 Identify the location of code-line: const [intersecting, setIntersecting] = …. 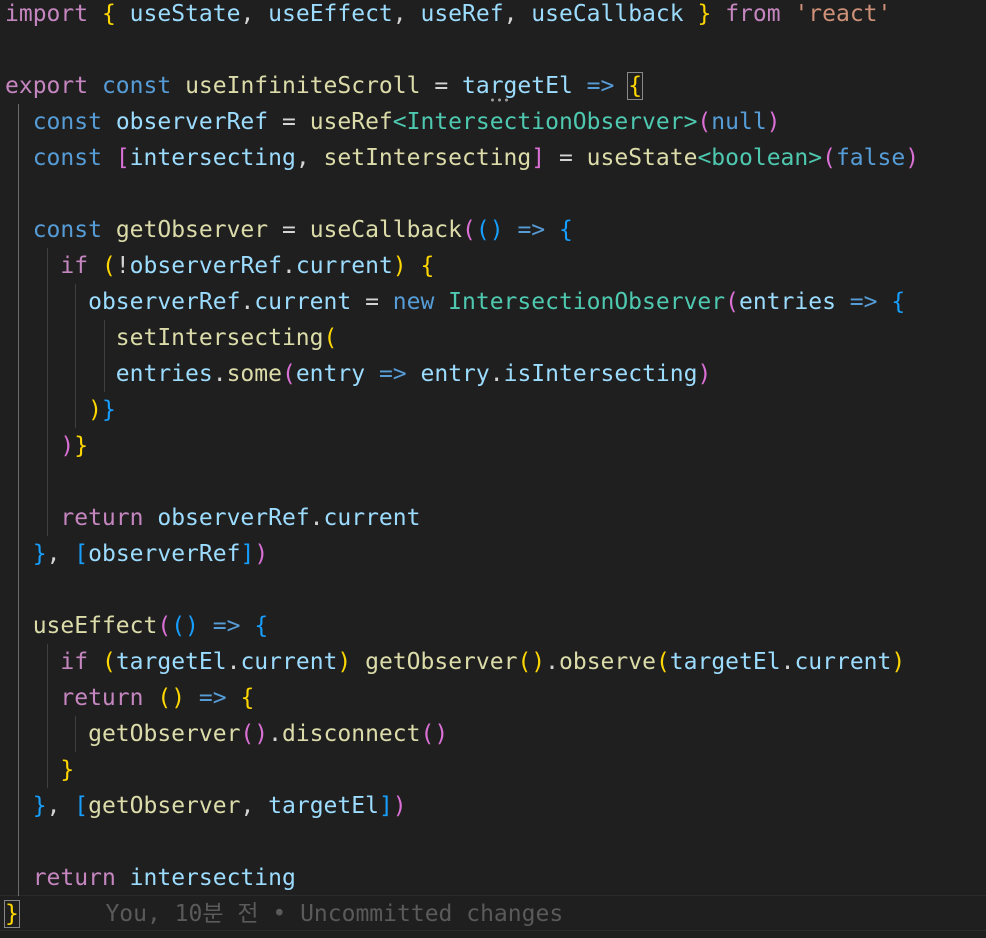
(462, 158).